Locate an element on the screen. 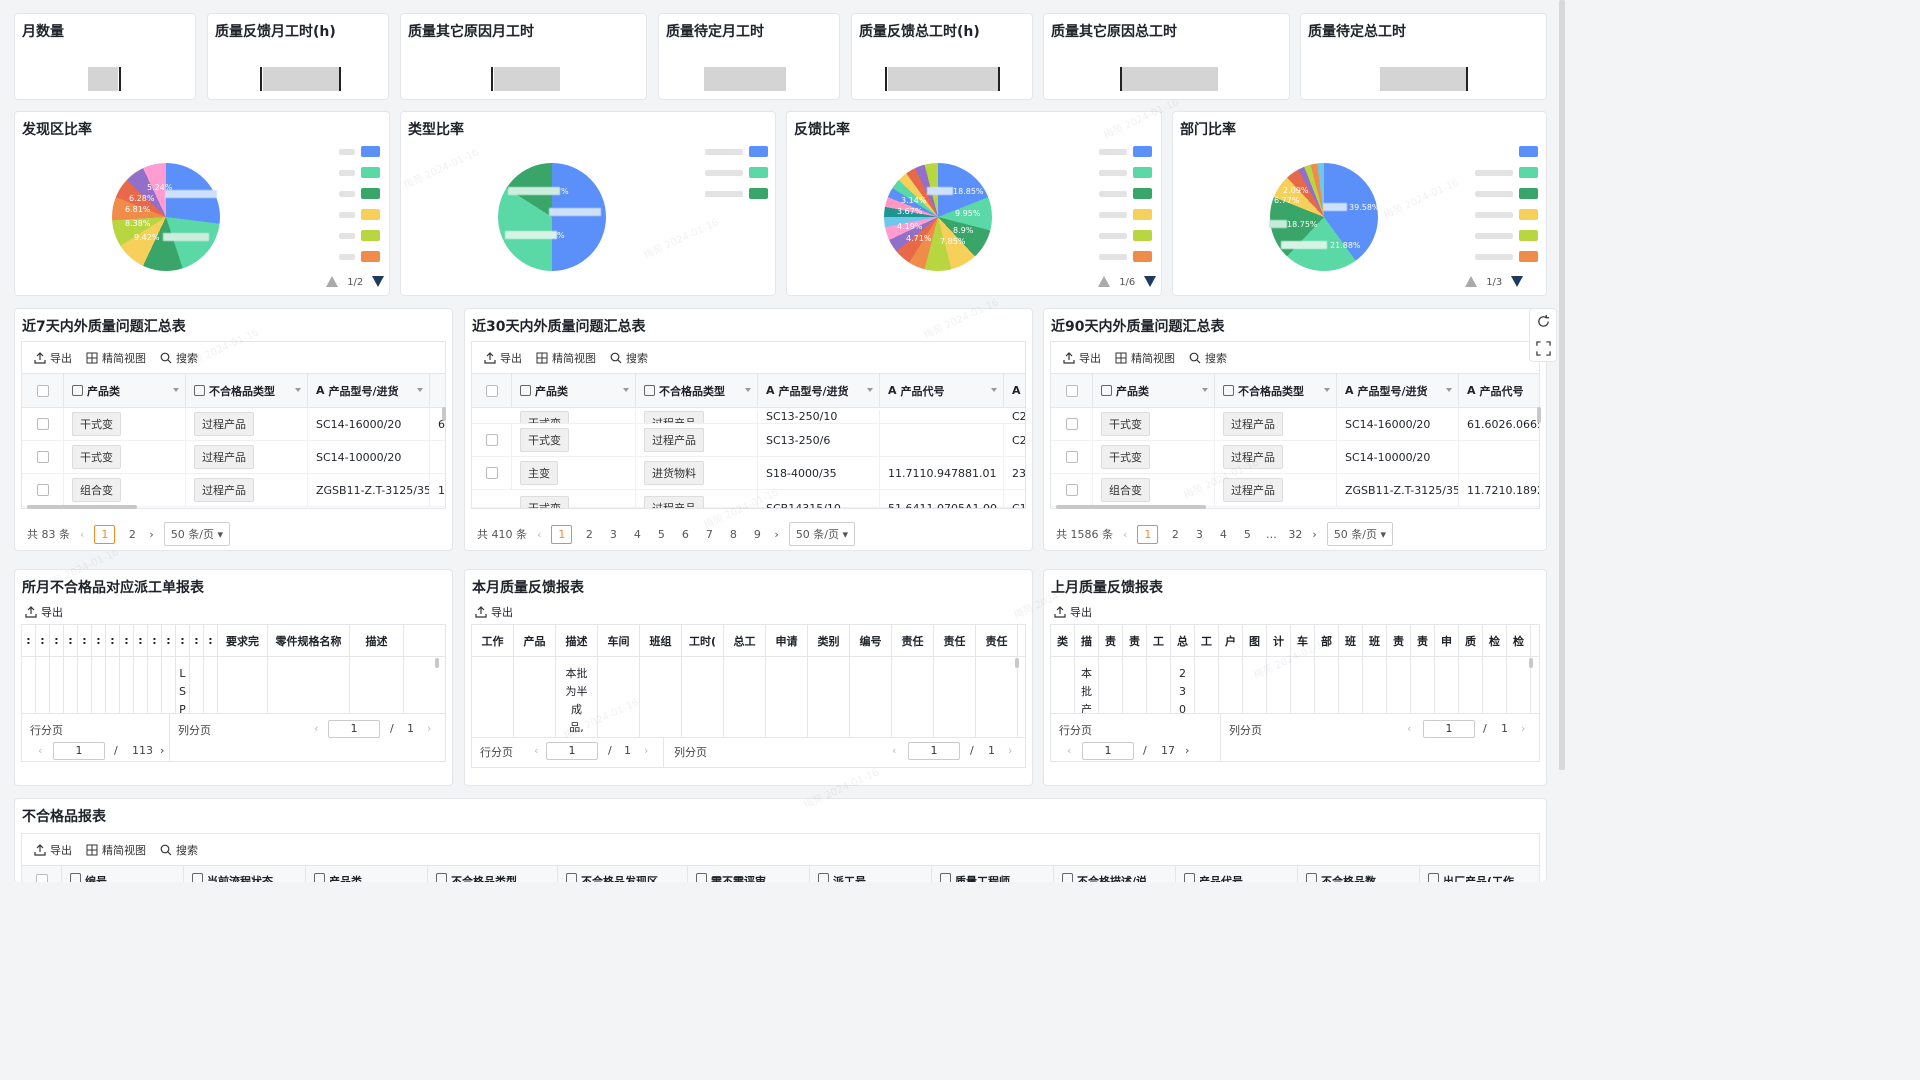  col-header: 编号 is located at coordinates (123, 874).